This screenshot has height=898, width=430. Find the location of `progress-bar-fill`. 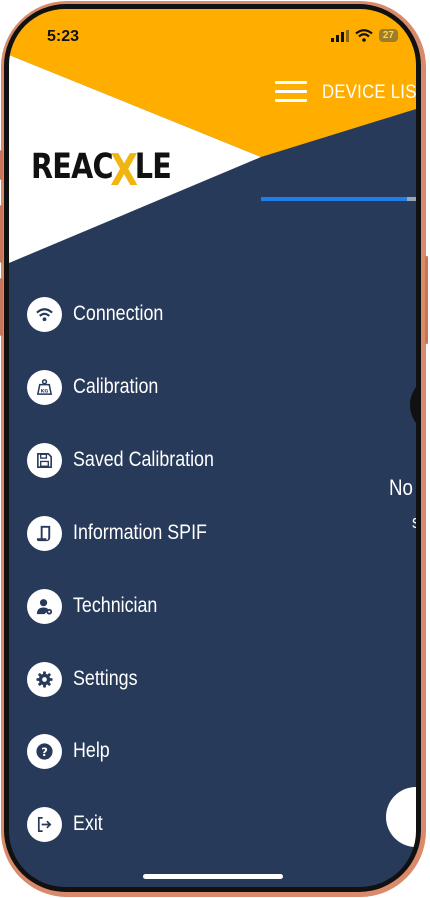

progress-bar-fill is located at coordinates (334, 199).